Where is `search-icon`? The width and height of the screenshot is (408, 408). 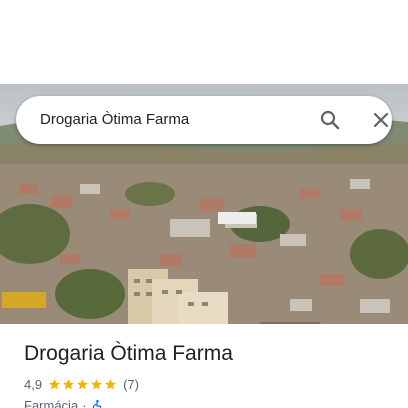
search-icon is located at coordinates (330, 120).